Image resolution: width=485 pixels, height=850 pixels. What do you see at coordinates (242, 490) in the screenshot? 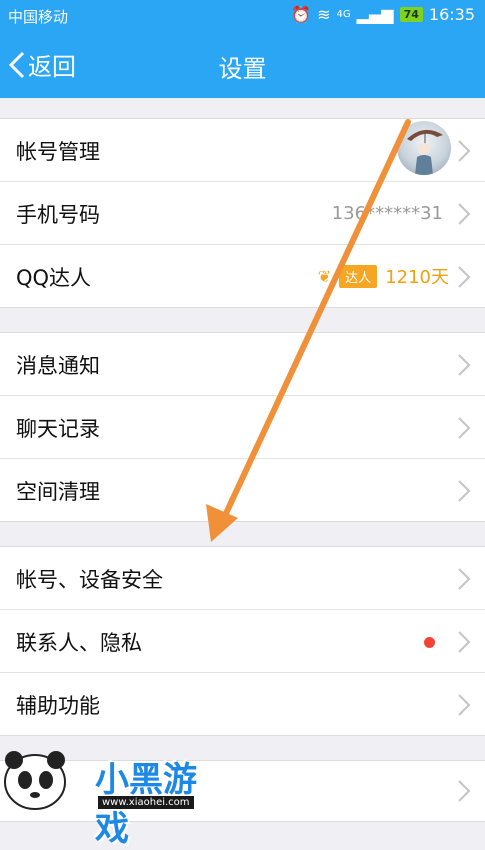
I see `settings-row-storage-cleanup: 空间清理` at bounding box center [242, 490].